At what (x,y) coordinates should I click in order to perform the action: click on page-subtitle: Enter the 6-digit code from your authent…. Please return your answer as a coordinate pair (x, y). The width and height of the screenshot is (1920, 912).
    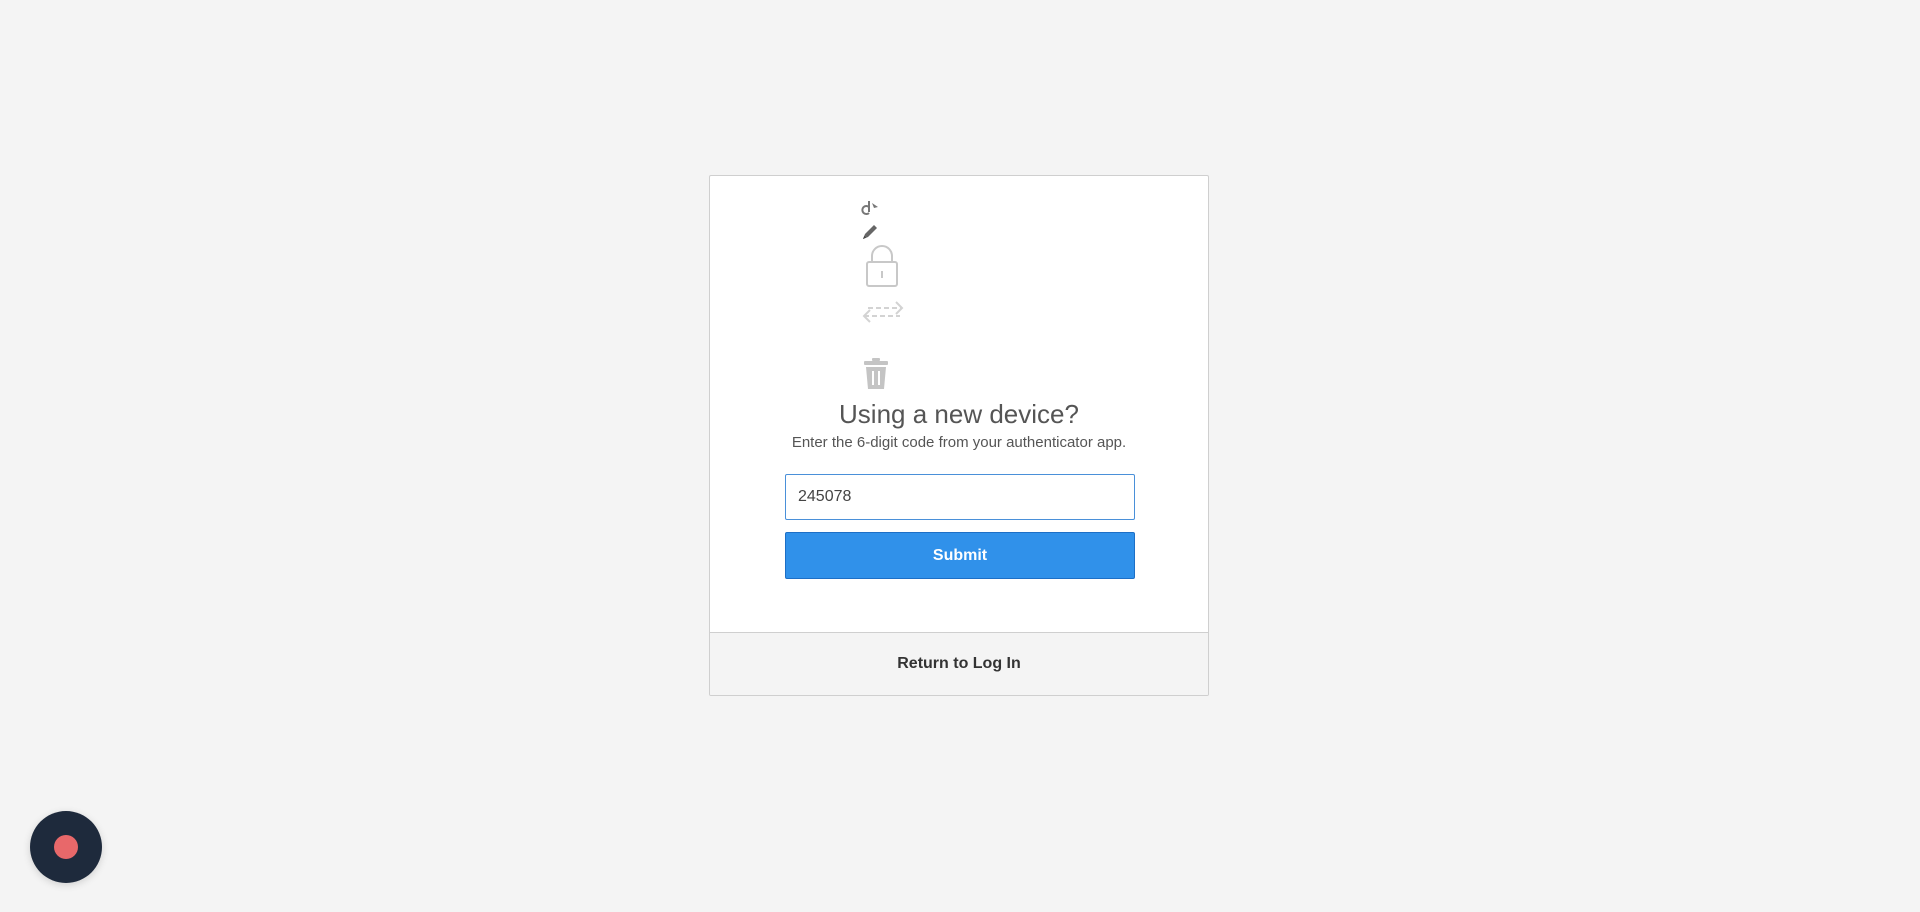
    Looking at the image, I should click on (959, 442).